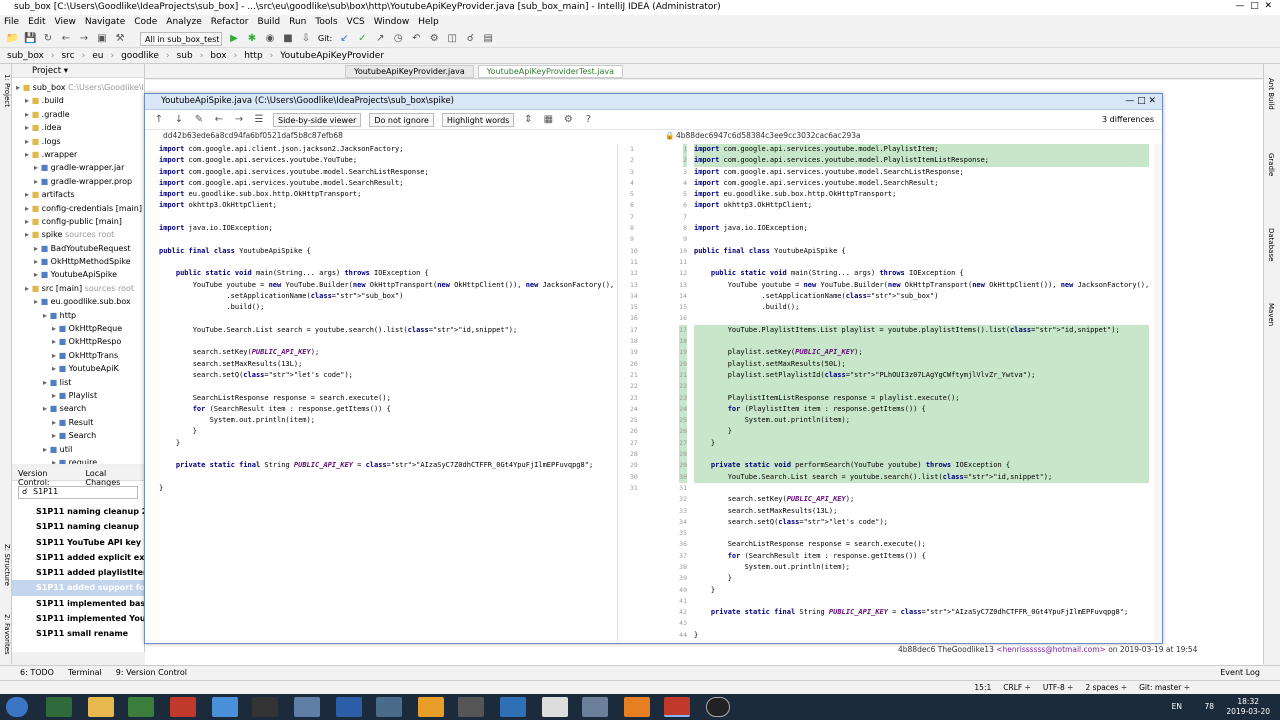 This screenshot has width=1280, height=720. Describe the element at coordinates (78, 248) in the screenshot. I see `tree-item: ▸ ■ BadYoutubeRequest` at that location.